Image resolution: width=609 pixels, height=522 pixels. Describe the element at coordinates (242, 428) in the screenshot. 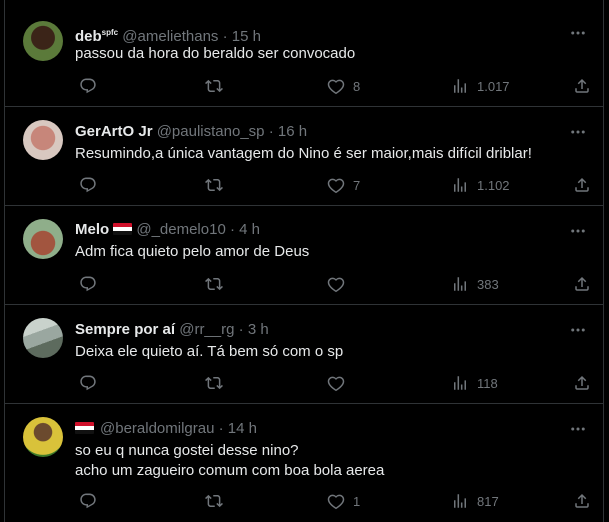

I see `timestamp: 14 h` at that location.